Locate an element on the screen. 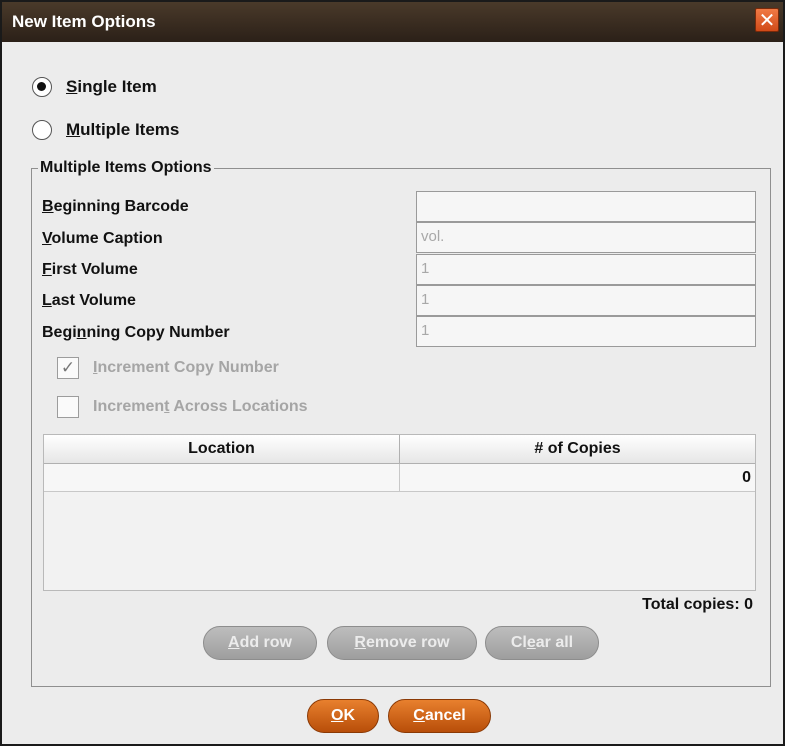 The width and height of the screenshot is (785, 746). check-icon: ✓ is located at coordinates (68, 368).